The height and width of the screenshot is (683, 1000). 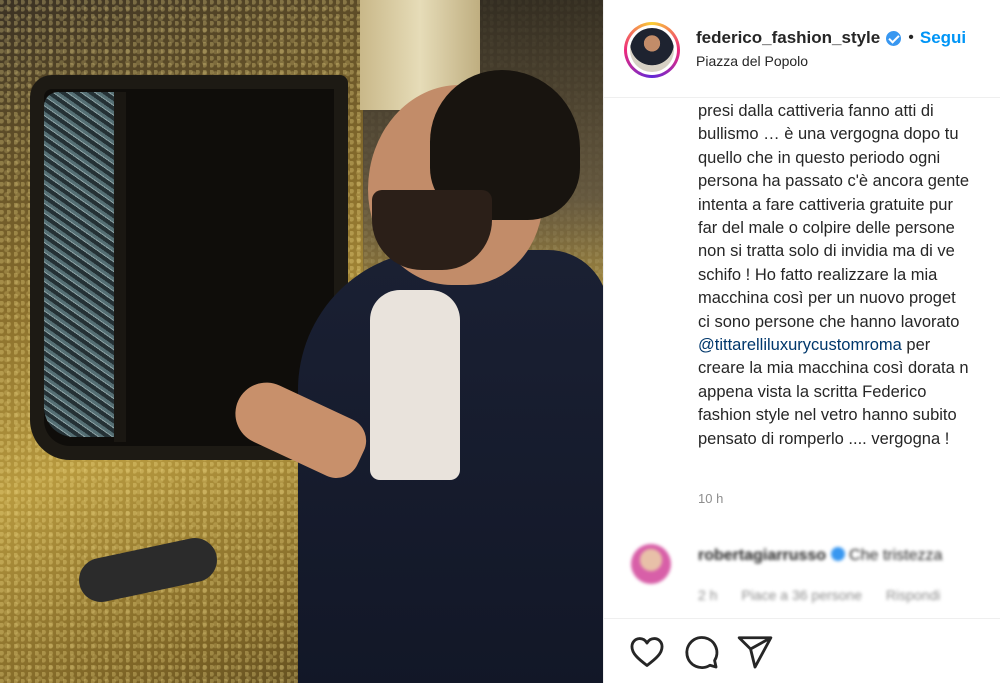 I want to click on post-username: federico_fashion_style, so click(x=788, y=38).